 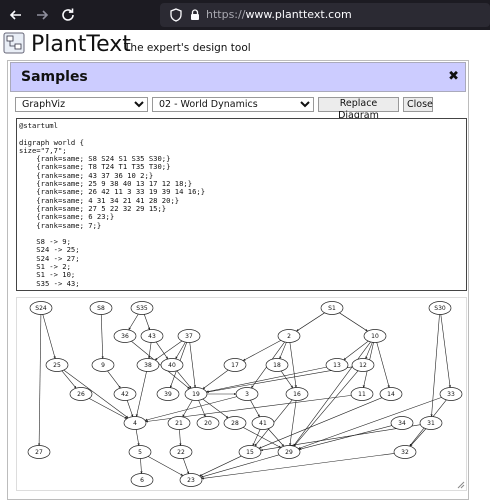 I want to click on graph-node-label: 2, so click(x=289, y=336).